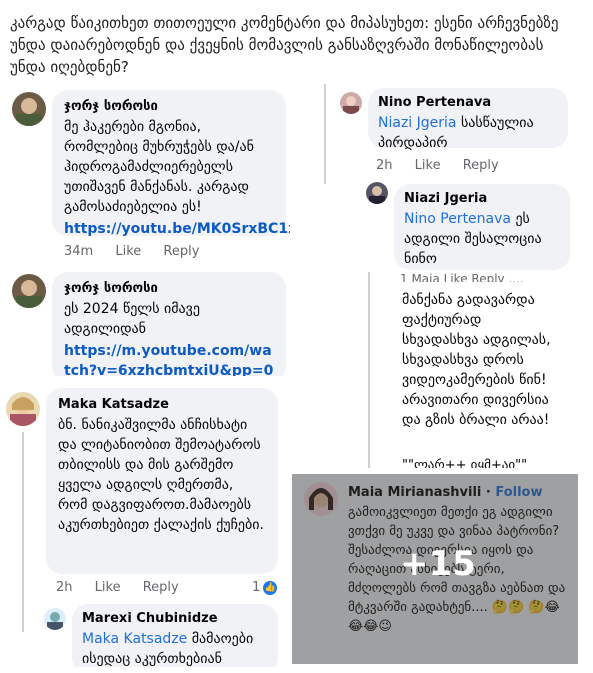  I want to click on comment-text: ეს 2024 წელს იმავე ადგილიდან, so click(132, 319).